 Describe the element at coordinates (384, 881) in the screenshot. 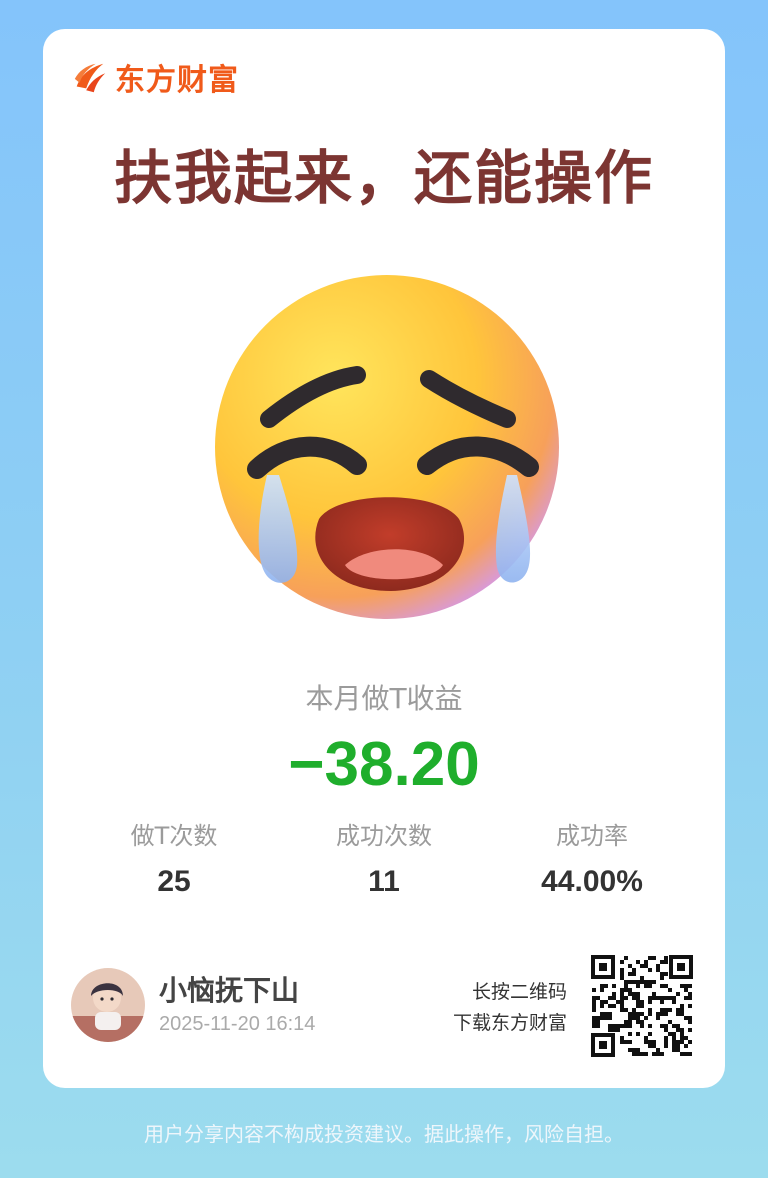

I see `stat-value: 11` at that location.